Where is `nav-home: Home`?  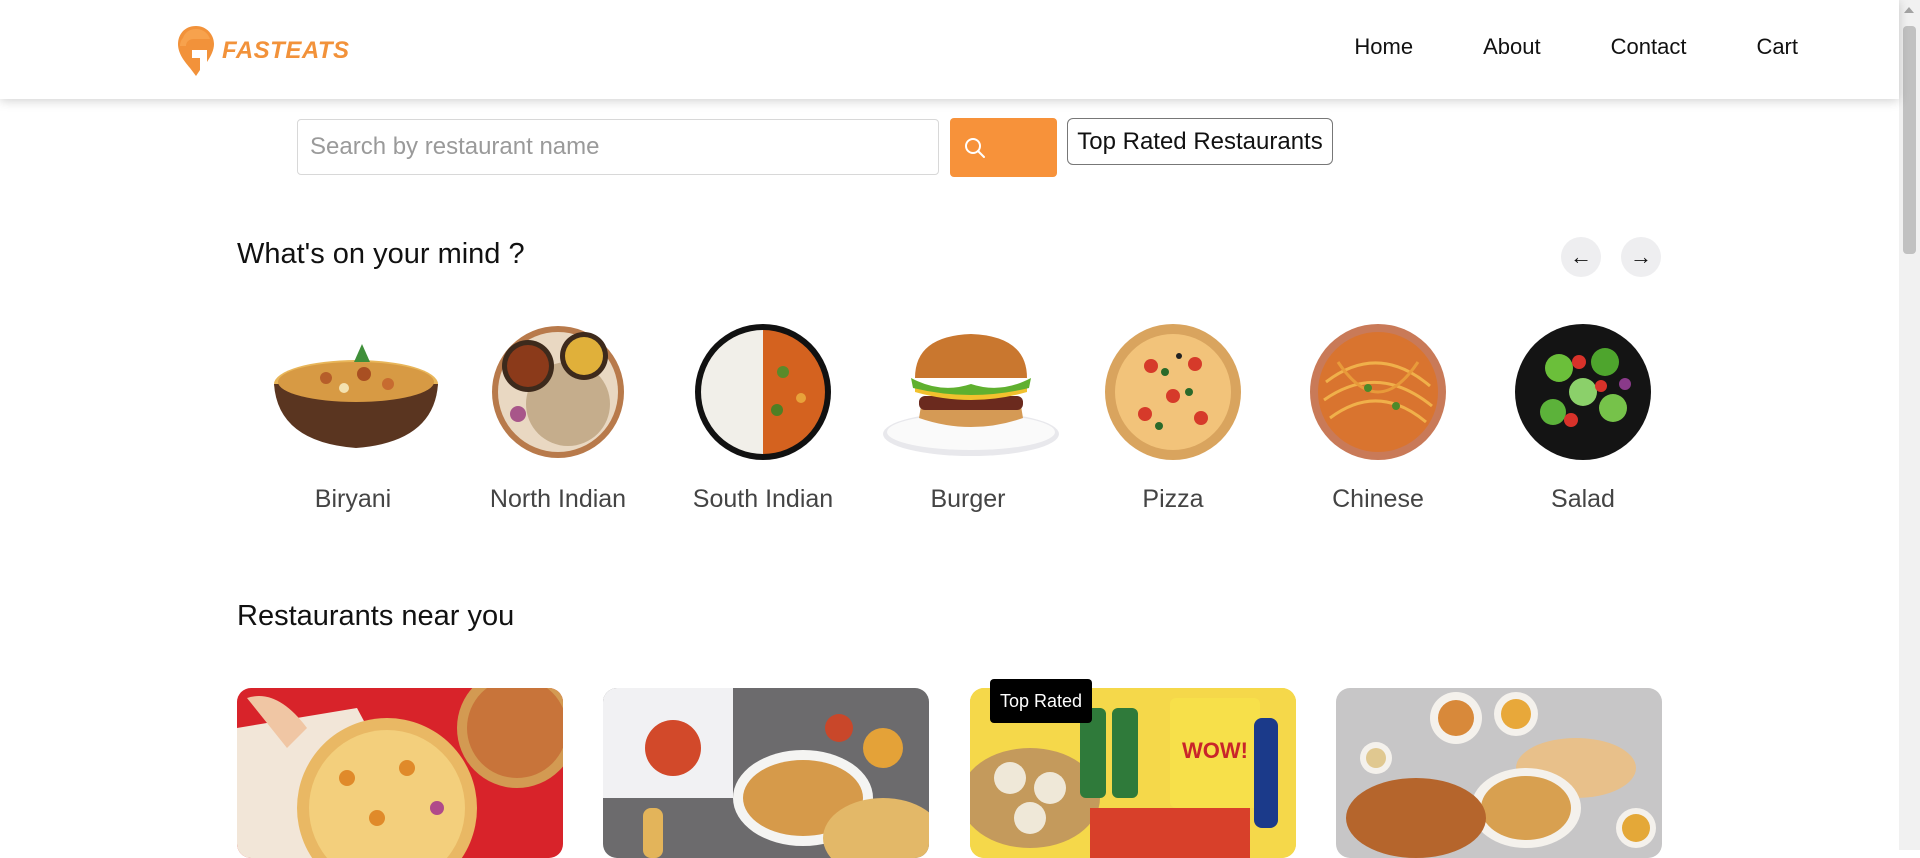
nav-home: Home is located at coordinates (1383, 47).